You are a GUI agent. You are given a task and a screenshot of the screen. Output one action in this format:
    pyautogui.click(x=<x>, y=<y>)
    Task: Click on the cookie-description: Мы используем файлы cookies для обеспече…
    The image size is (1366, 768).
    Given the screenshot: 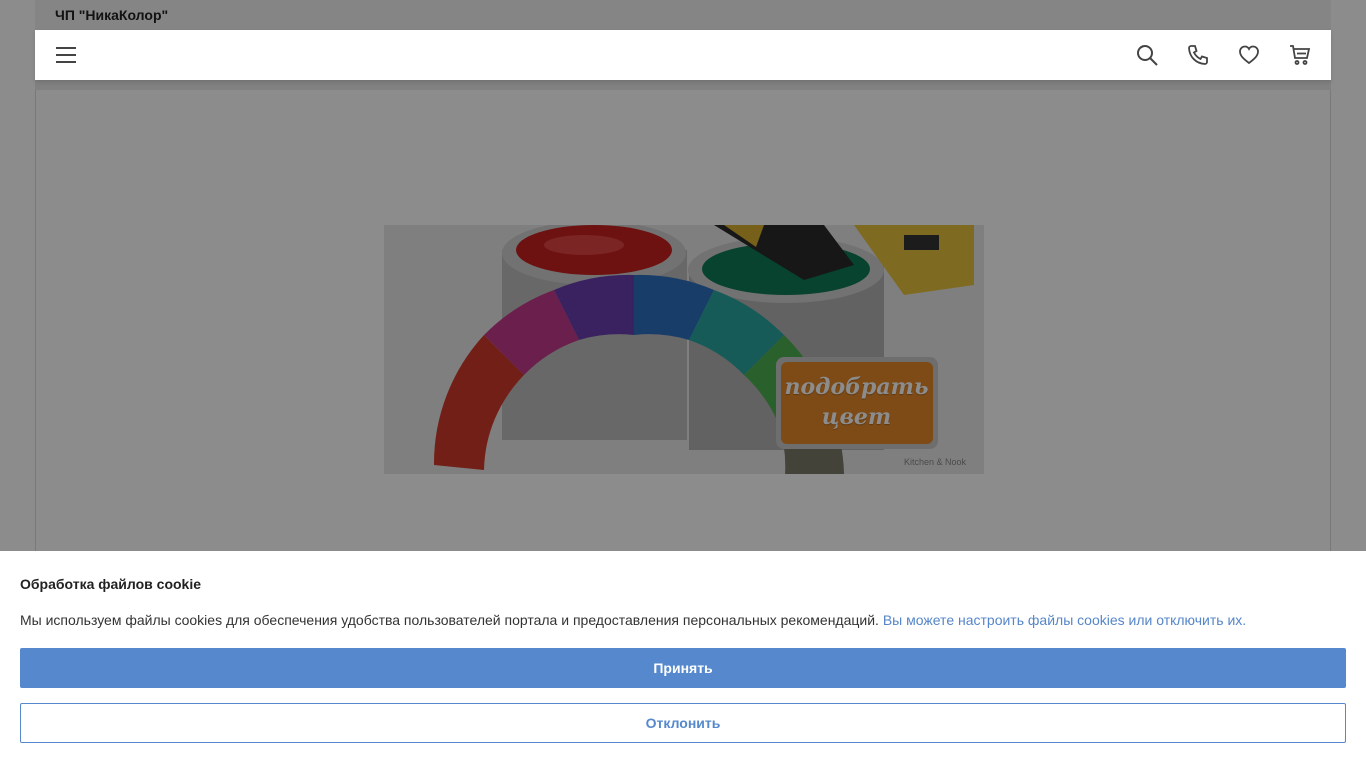 What is the action you would take?
    pyautogui.click(x=633, y=620)
    